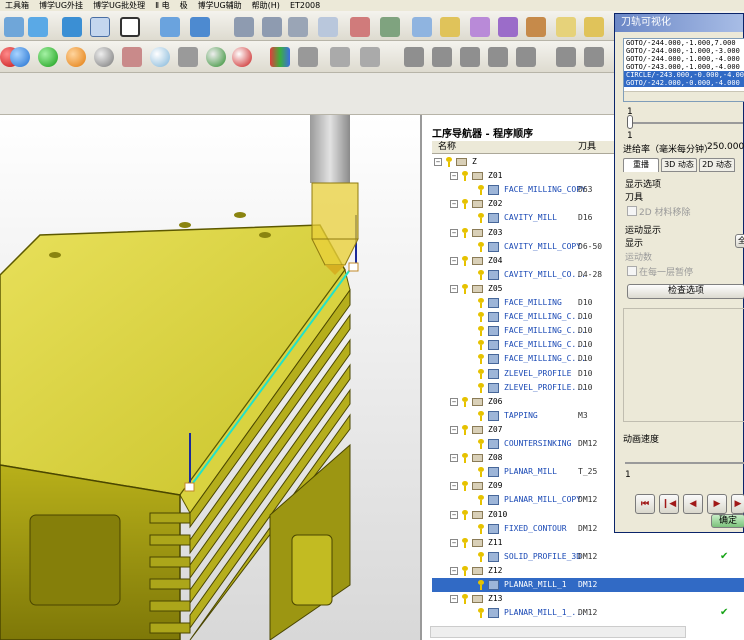 This screenshot has width=744, height=640. Describe the element at coordinates (737, 504) in the screenshot. I see `step-forward-button: ▶` at that location.